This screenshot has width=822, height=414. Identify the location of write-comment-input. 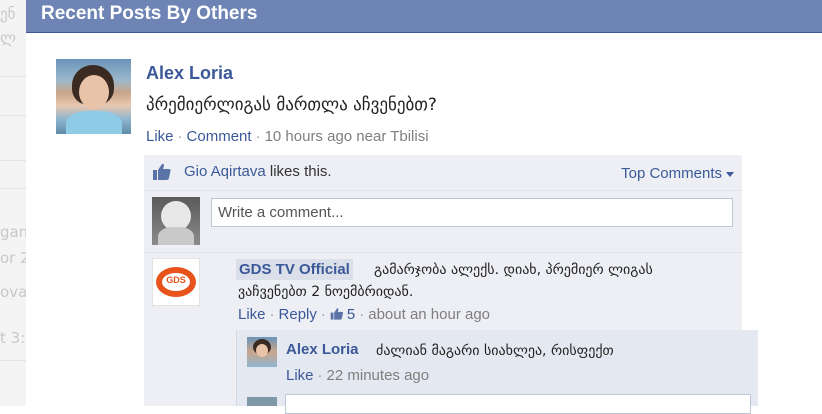
(472, 212).